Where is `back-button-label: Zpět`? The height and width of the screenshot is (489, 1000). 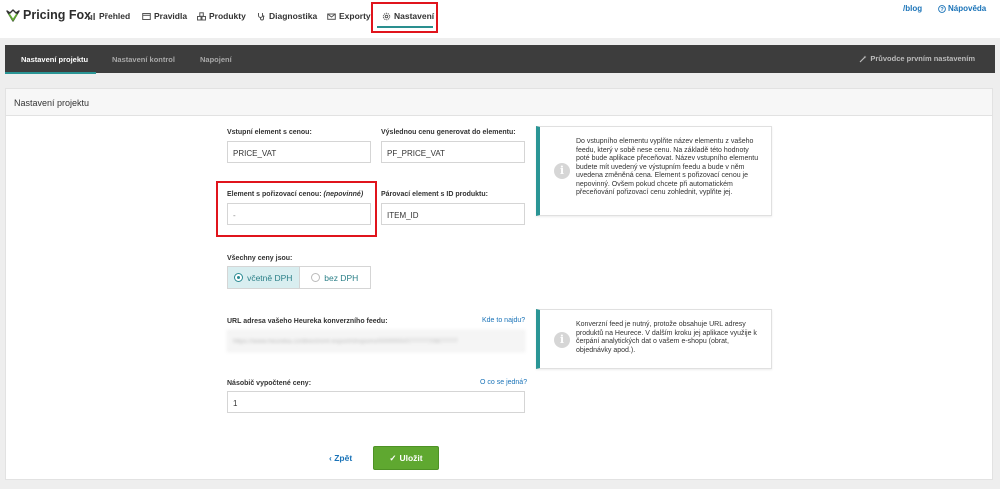 back-button-label: Zpět is located at coordinates (343, 458).